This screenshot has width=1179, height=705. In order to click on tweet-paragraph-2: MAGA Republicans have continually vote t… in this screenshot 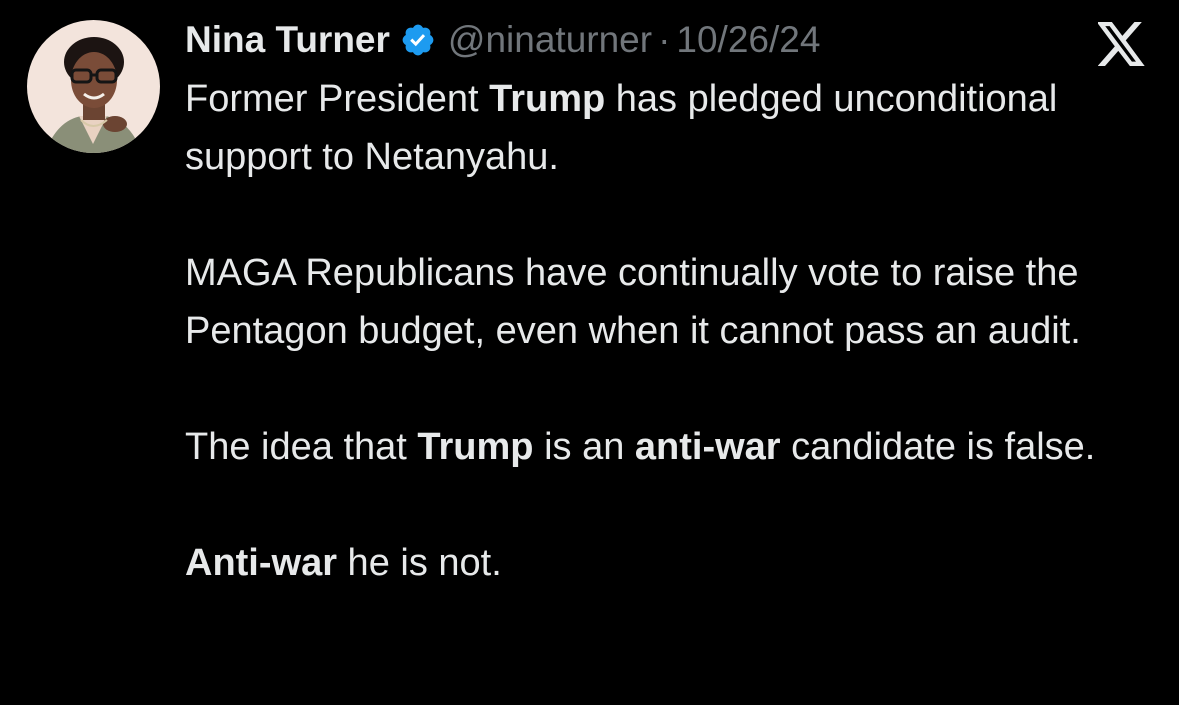, I will do `click(672, 302)`.